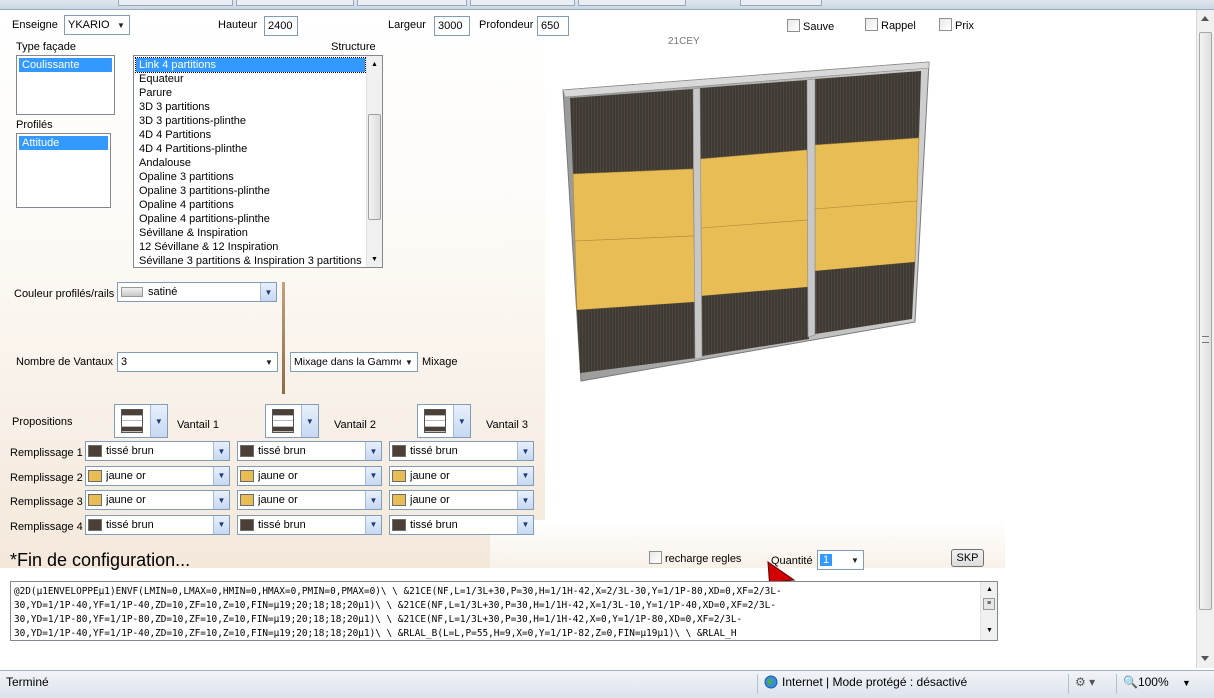 The image size is (1214, 698). I want to click on scroll-down-icon, so click(1205, 658).